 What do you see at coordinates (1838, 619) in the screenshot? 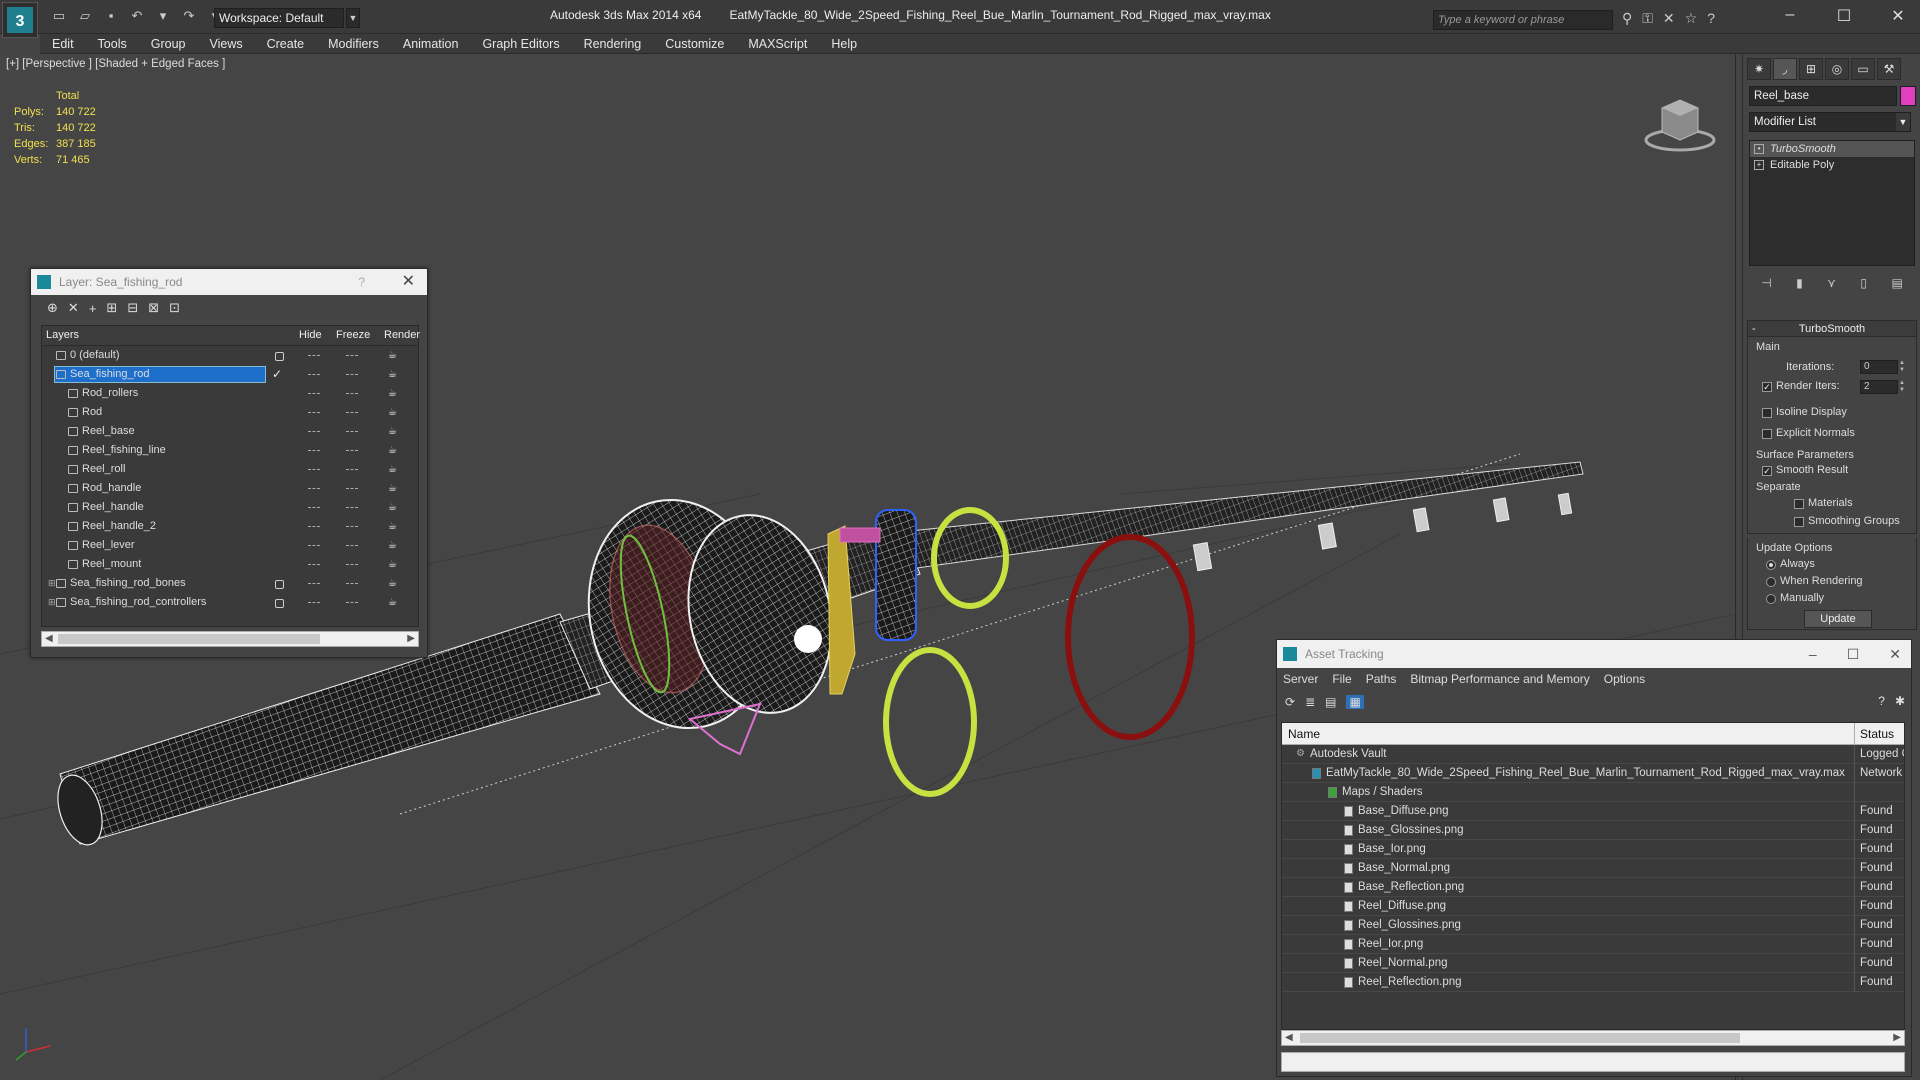
I see `update-button: Update` at bounding box center [1838, 619].